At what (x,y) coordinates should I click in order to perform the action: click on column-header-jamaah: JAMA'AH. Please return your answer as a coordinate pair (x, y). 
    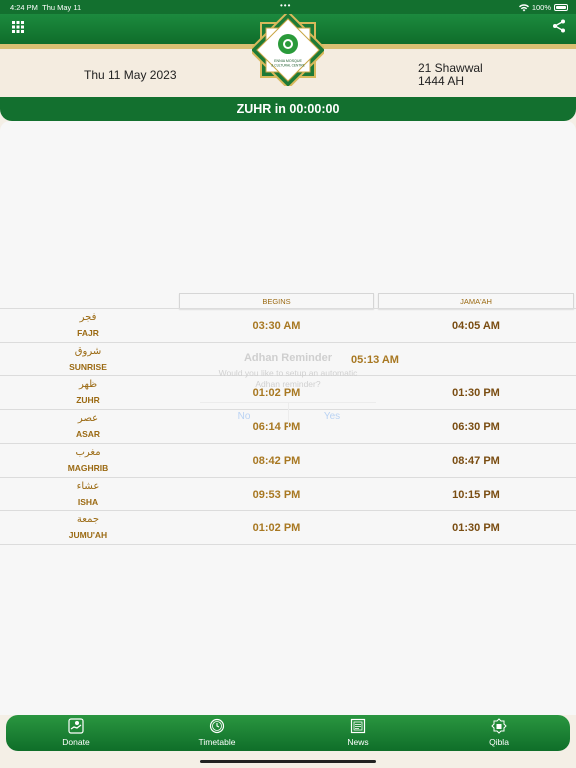
    Looking at the image, I should click on (476, 301).